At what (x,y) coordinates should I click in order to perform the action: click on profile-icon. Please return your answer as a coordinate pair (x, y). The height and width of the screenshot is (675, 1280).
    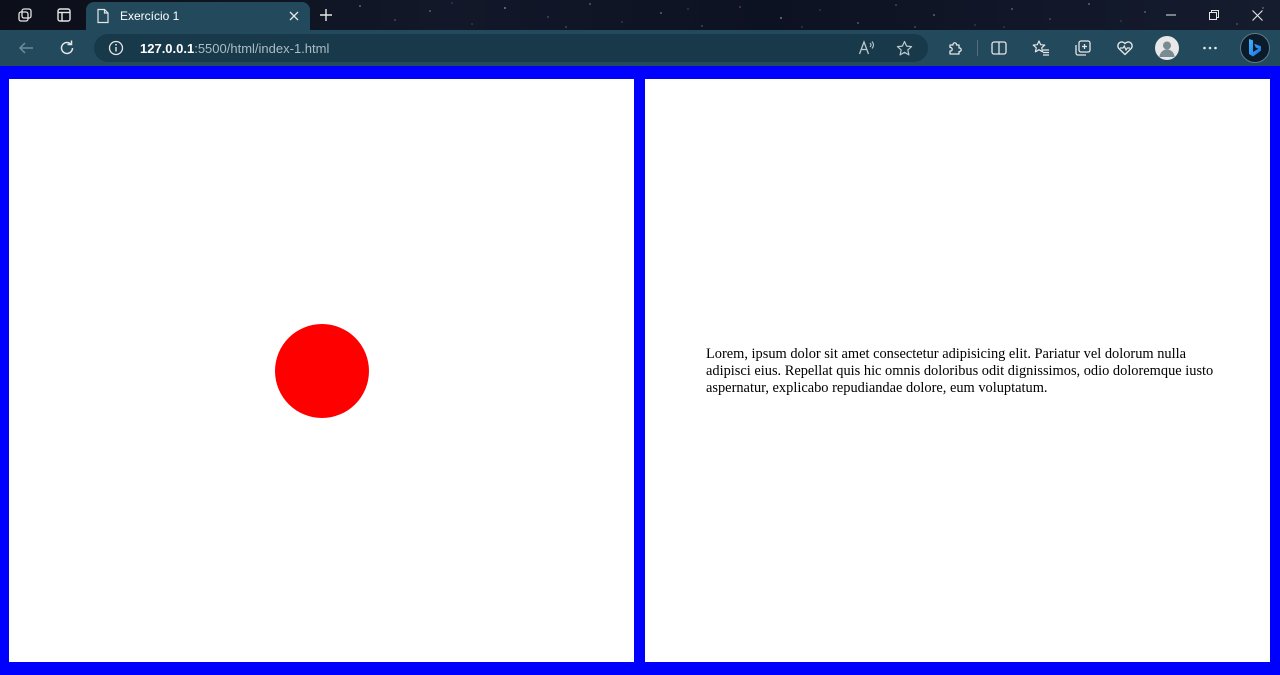
    Looking at the image, I should click on (1167, 49).